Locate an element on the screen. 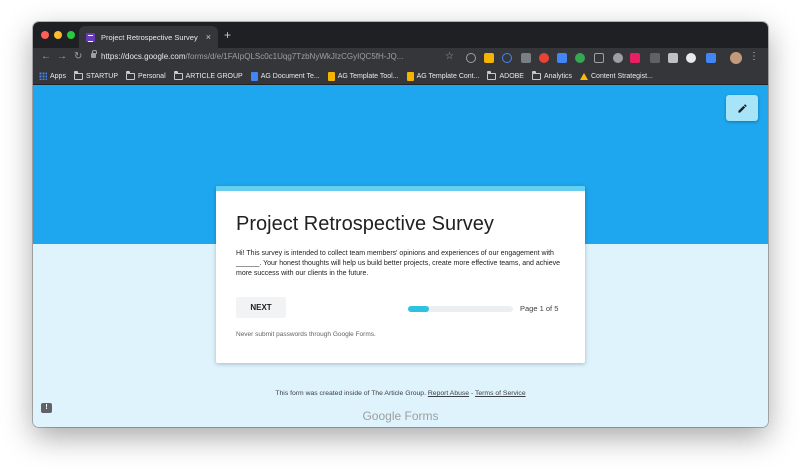 The height and width of the screenshot is (469, 800). tab-strip: Project Retrospective Survey × + is located at coordinates (400, 35).